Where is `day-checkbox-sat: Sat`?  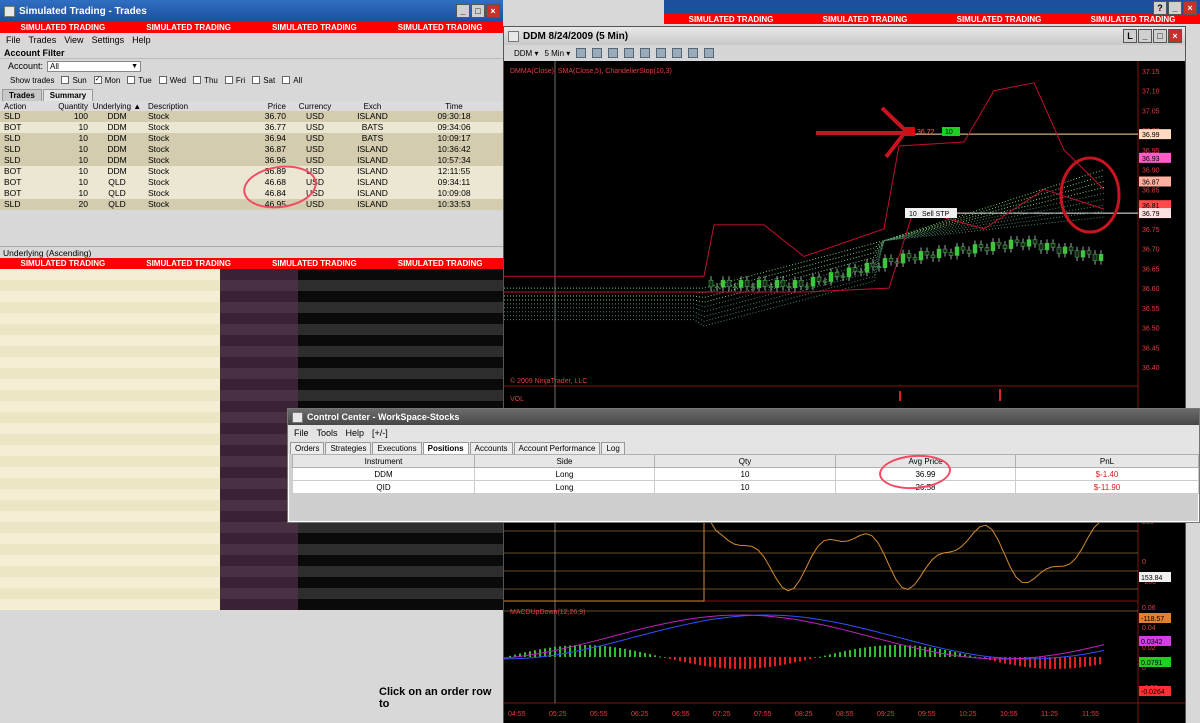
day-checkbox-sat: Sat is located at coordinates (263, 80).